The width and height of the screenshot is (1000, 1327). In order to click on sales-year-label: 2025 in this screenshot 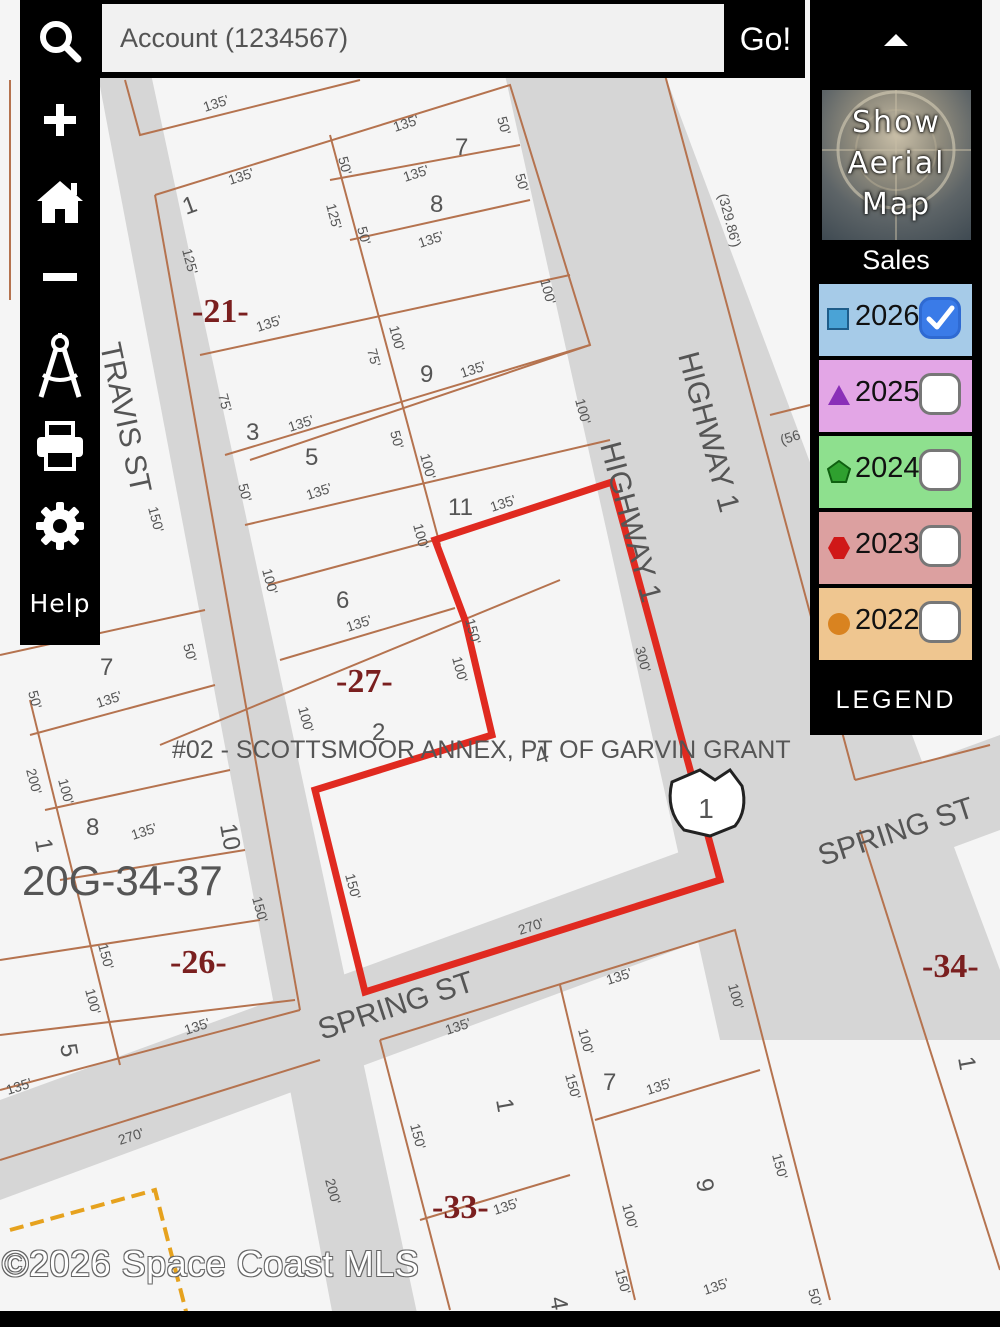, I will do `click(887, 392)`.